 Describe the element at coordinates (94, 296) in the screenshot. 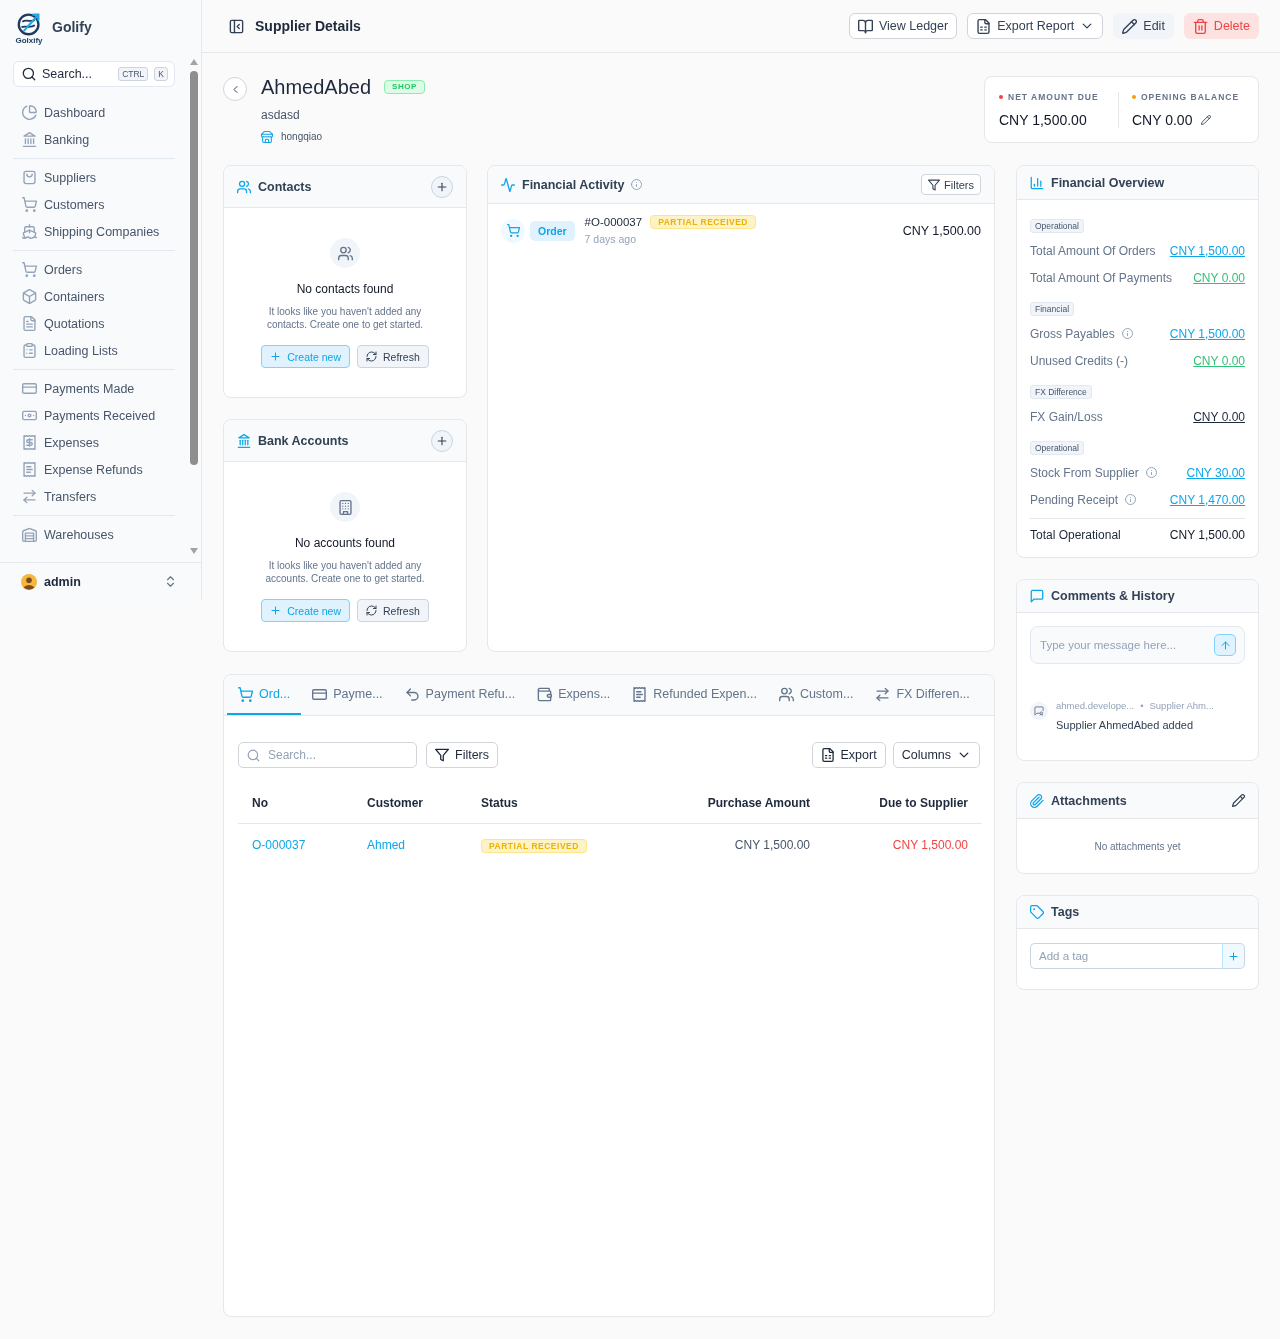

I see `nav-item: Containers` at that location.